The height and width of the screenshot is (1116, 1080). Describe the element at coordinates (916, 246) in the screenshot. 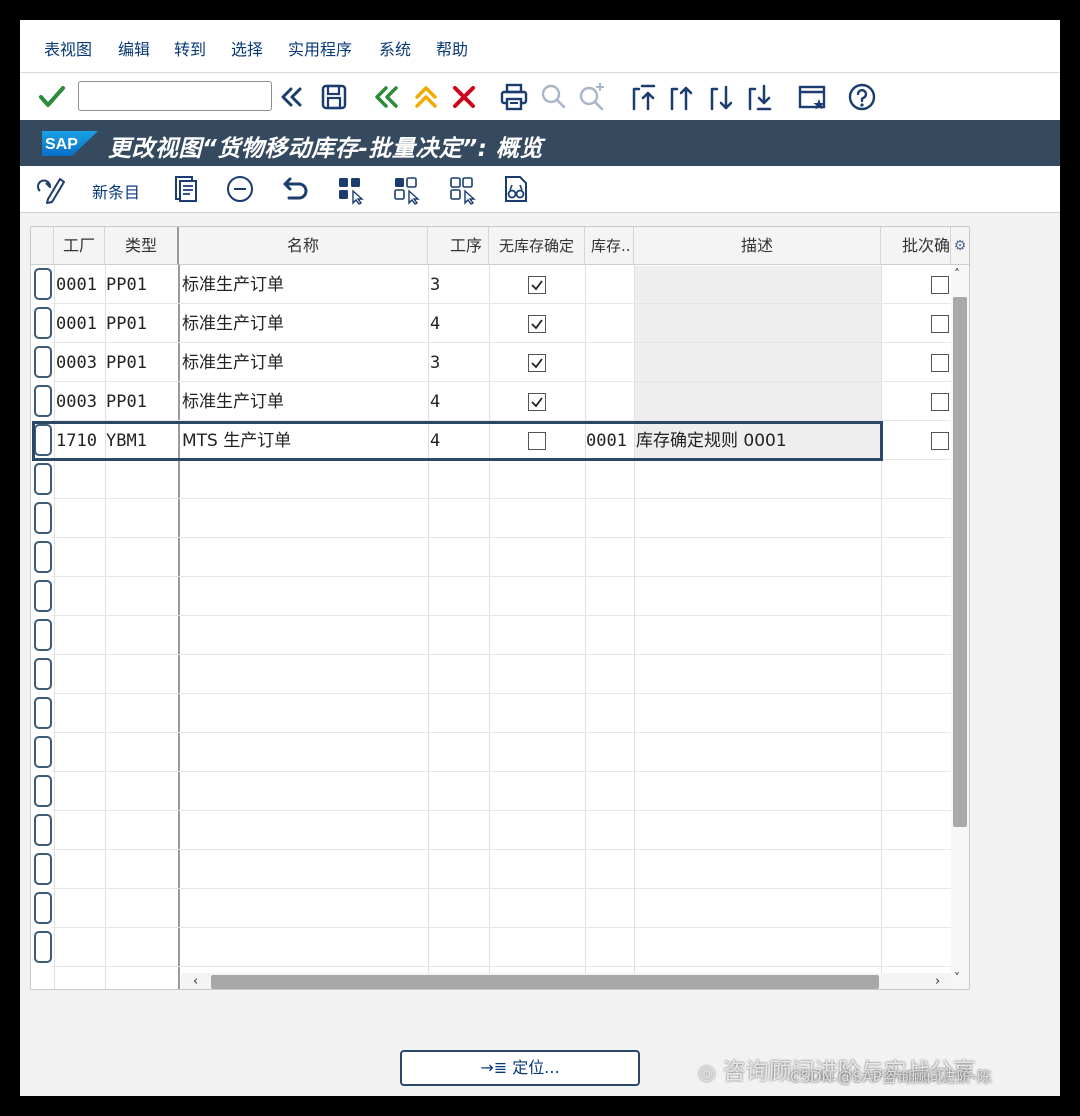

I see `column-header-batch: 批次确` at that location.